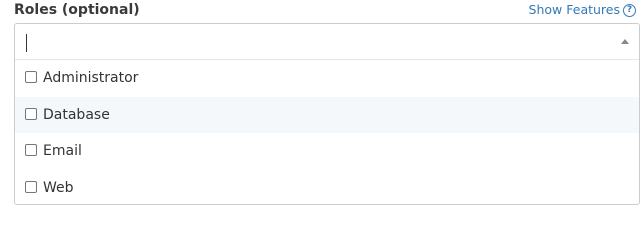 The image size is (643, 240). Describe the element at coordinates (31, 150) in the screenshot. I see `email-checkbox` at that location.